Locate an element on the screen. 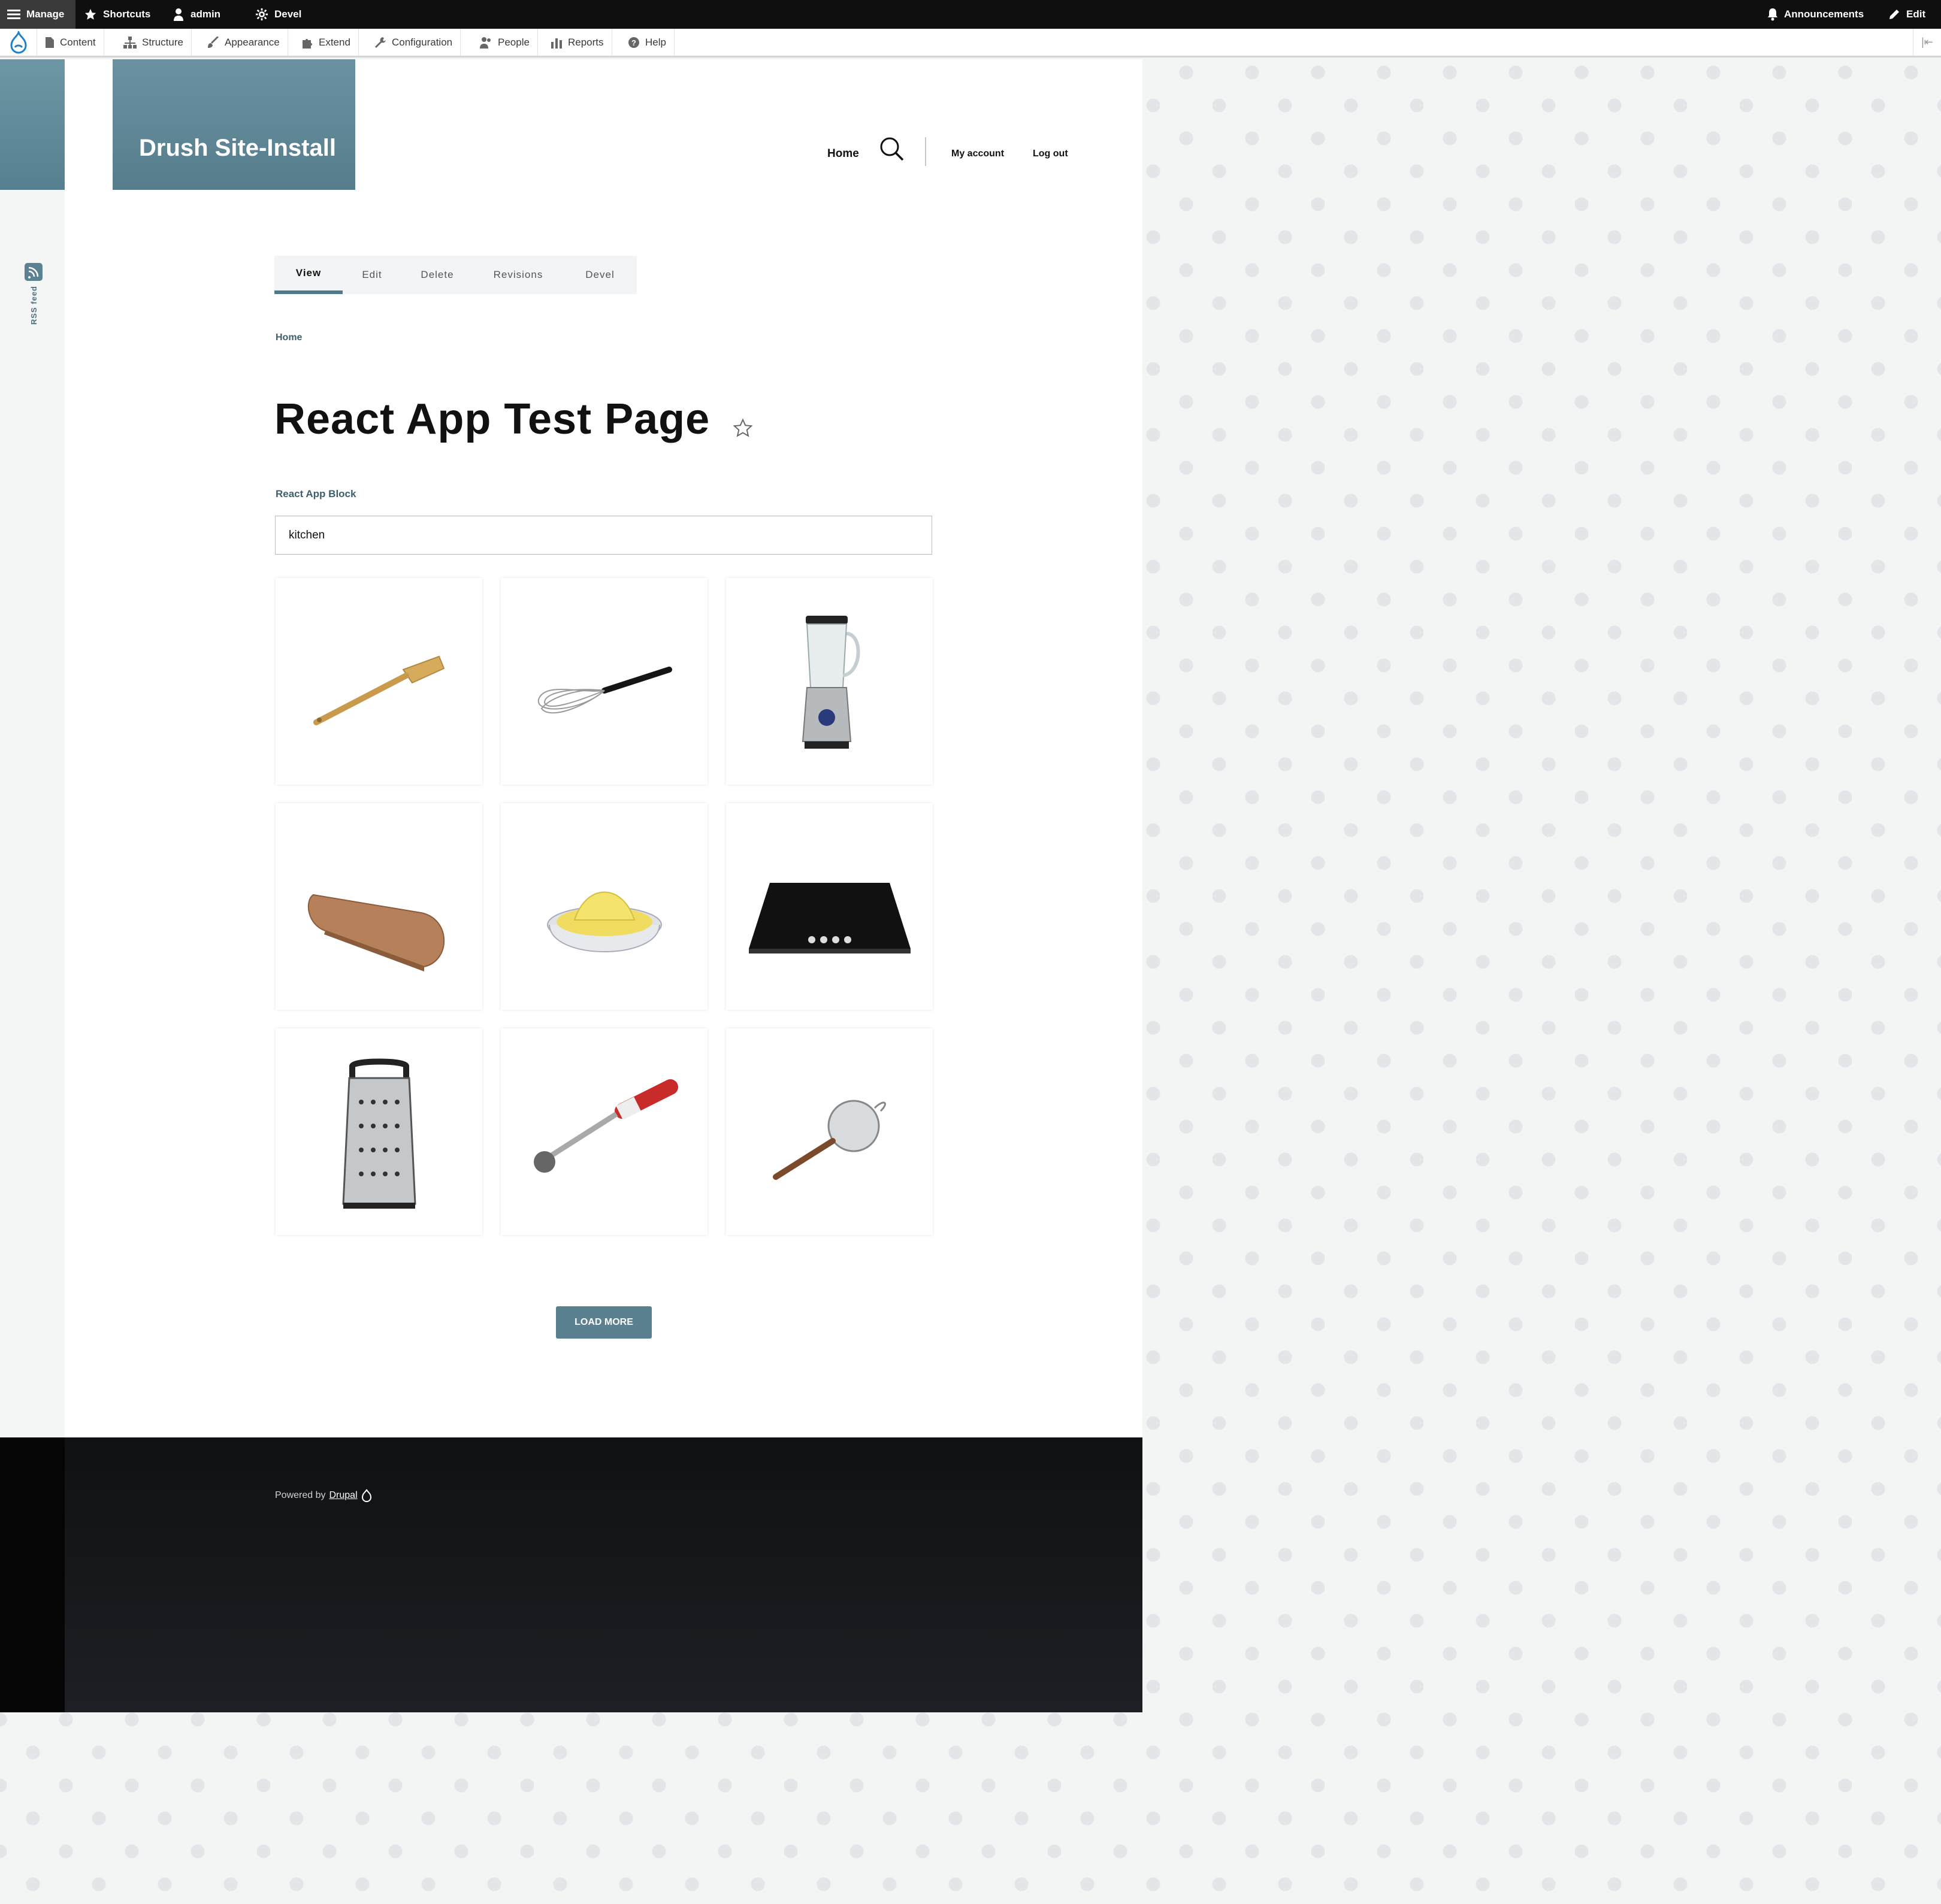  cutting-board-icon is located at coordinates (376, 932).